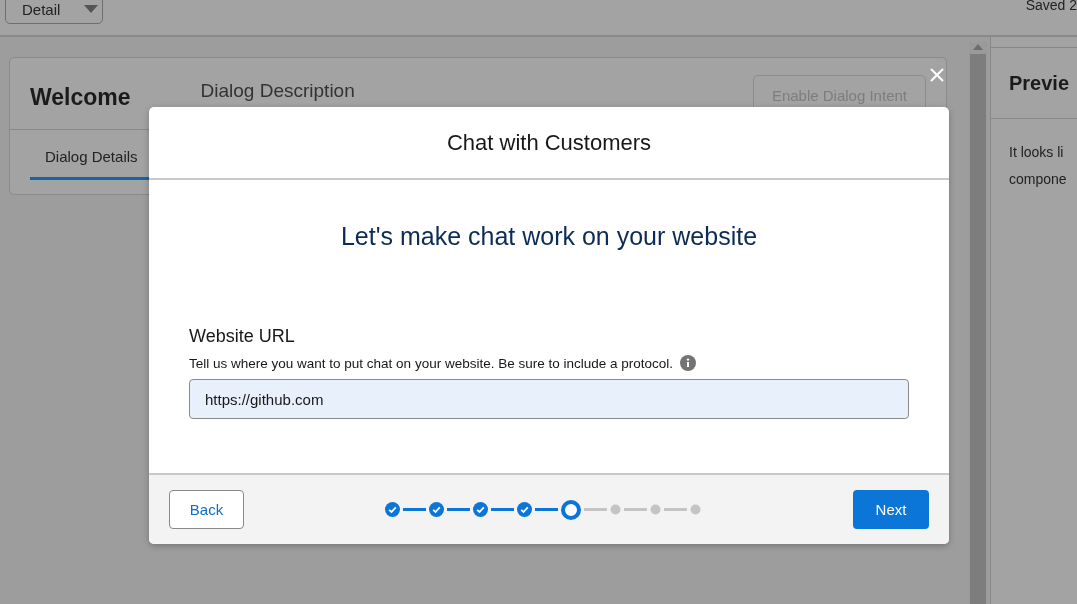 This screenshot has width=1077, height=604. Describe the element at coordinates (549, 236) in the screenshot. I see `modal-heading: Let's make chat work on your website` at that location.